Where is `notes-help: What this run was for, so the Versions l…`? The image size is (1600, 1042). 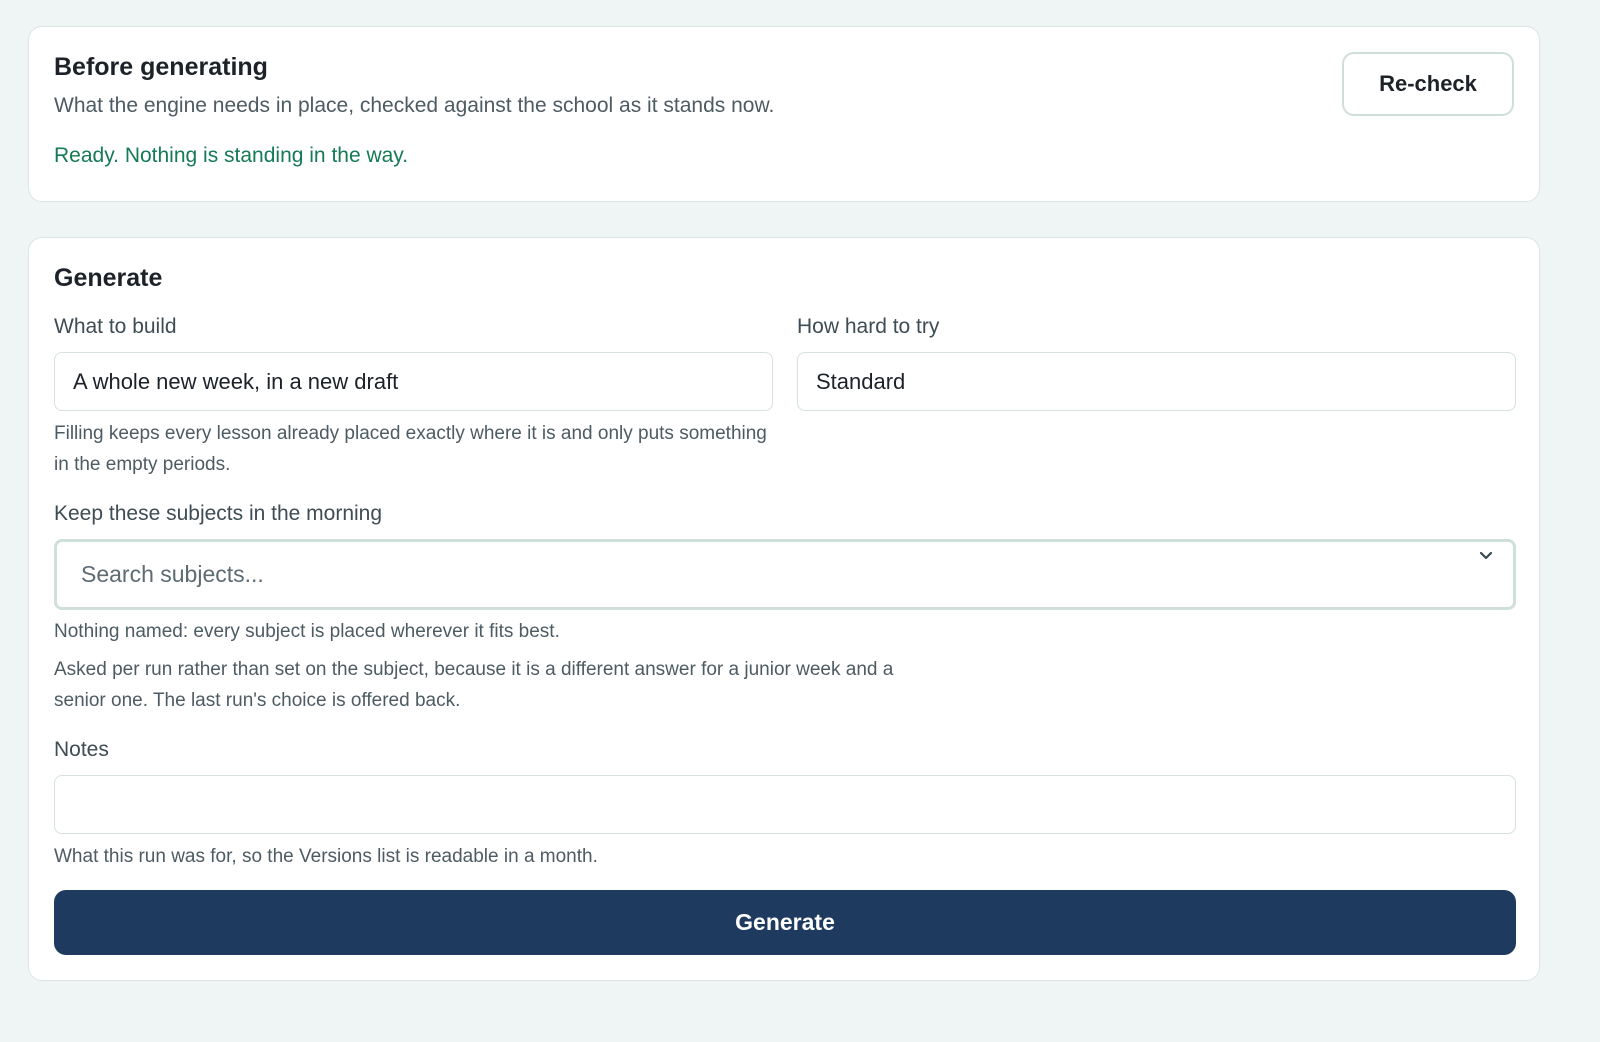
notes-help: What this run was for, so the Versions l… is located at coordinates (326, 856).